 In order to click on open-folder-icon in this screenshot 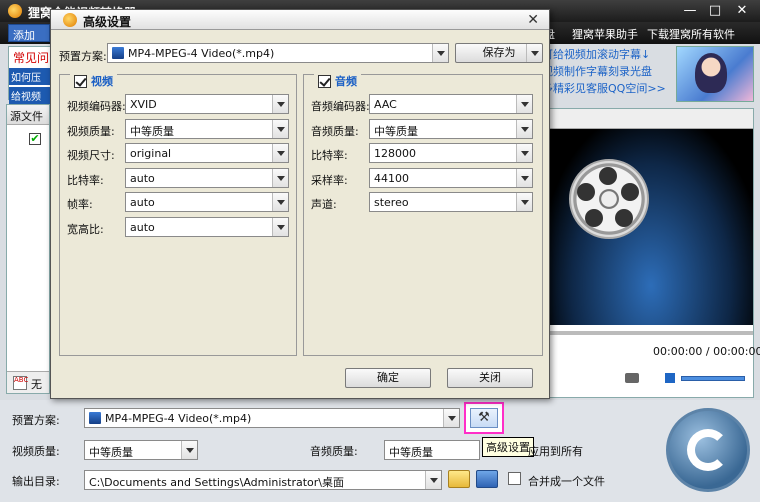, I will do `click(487, 479)`.